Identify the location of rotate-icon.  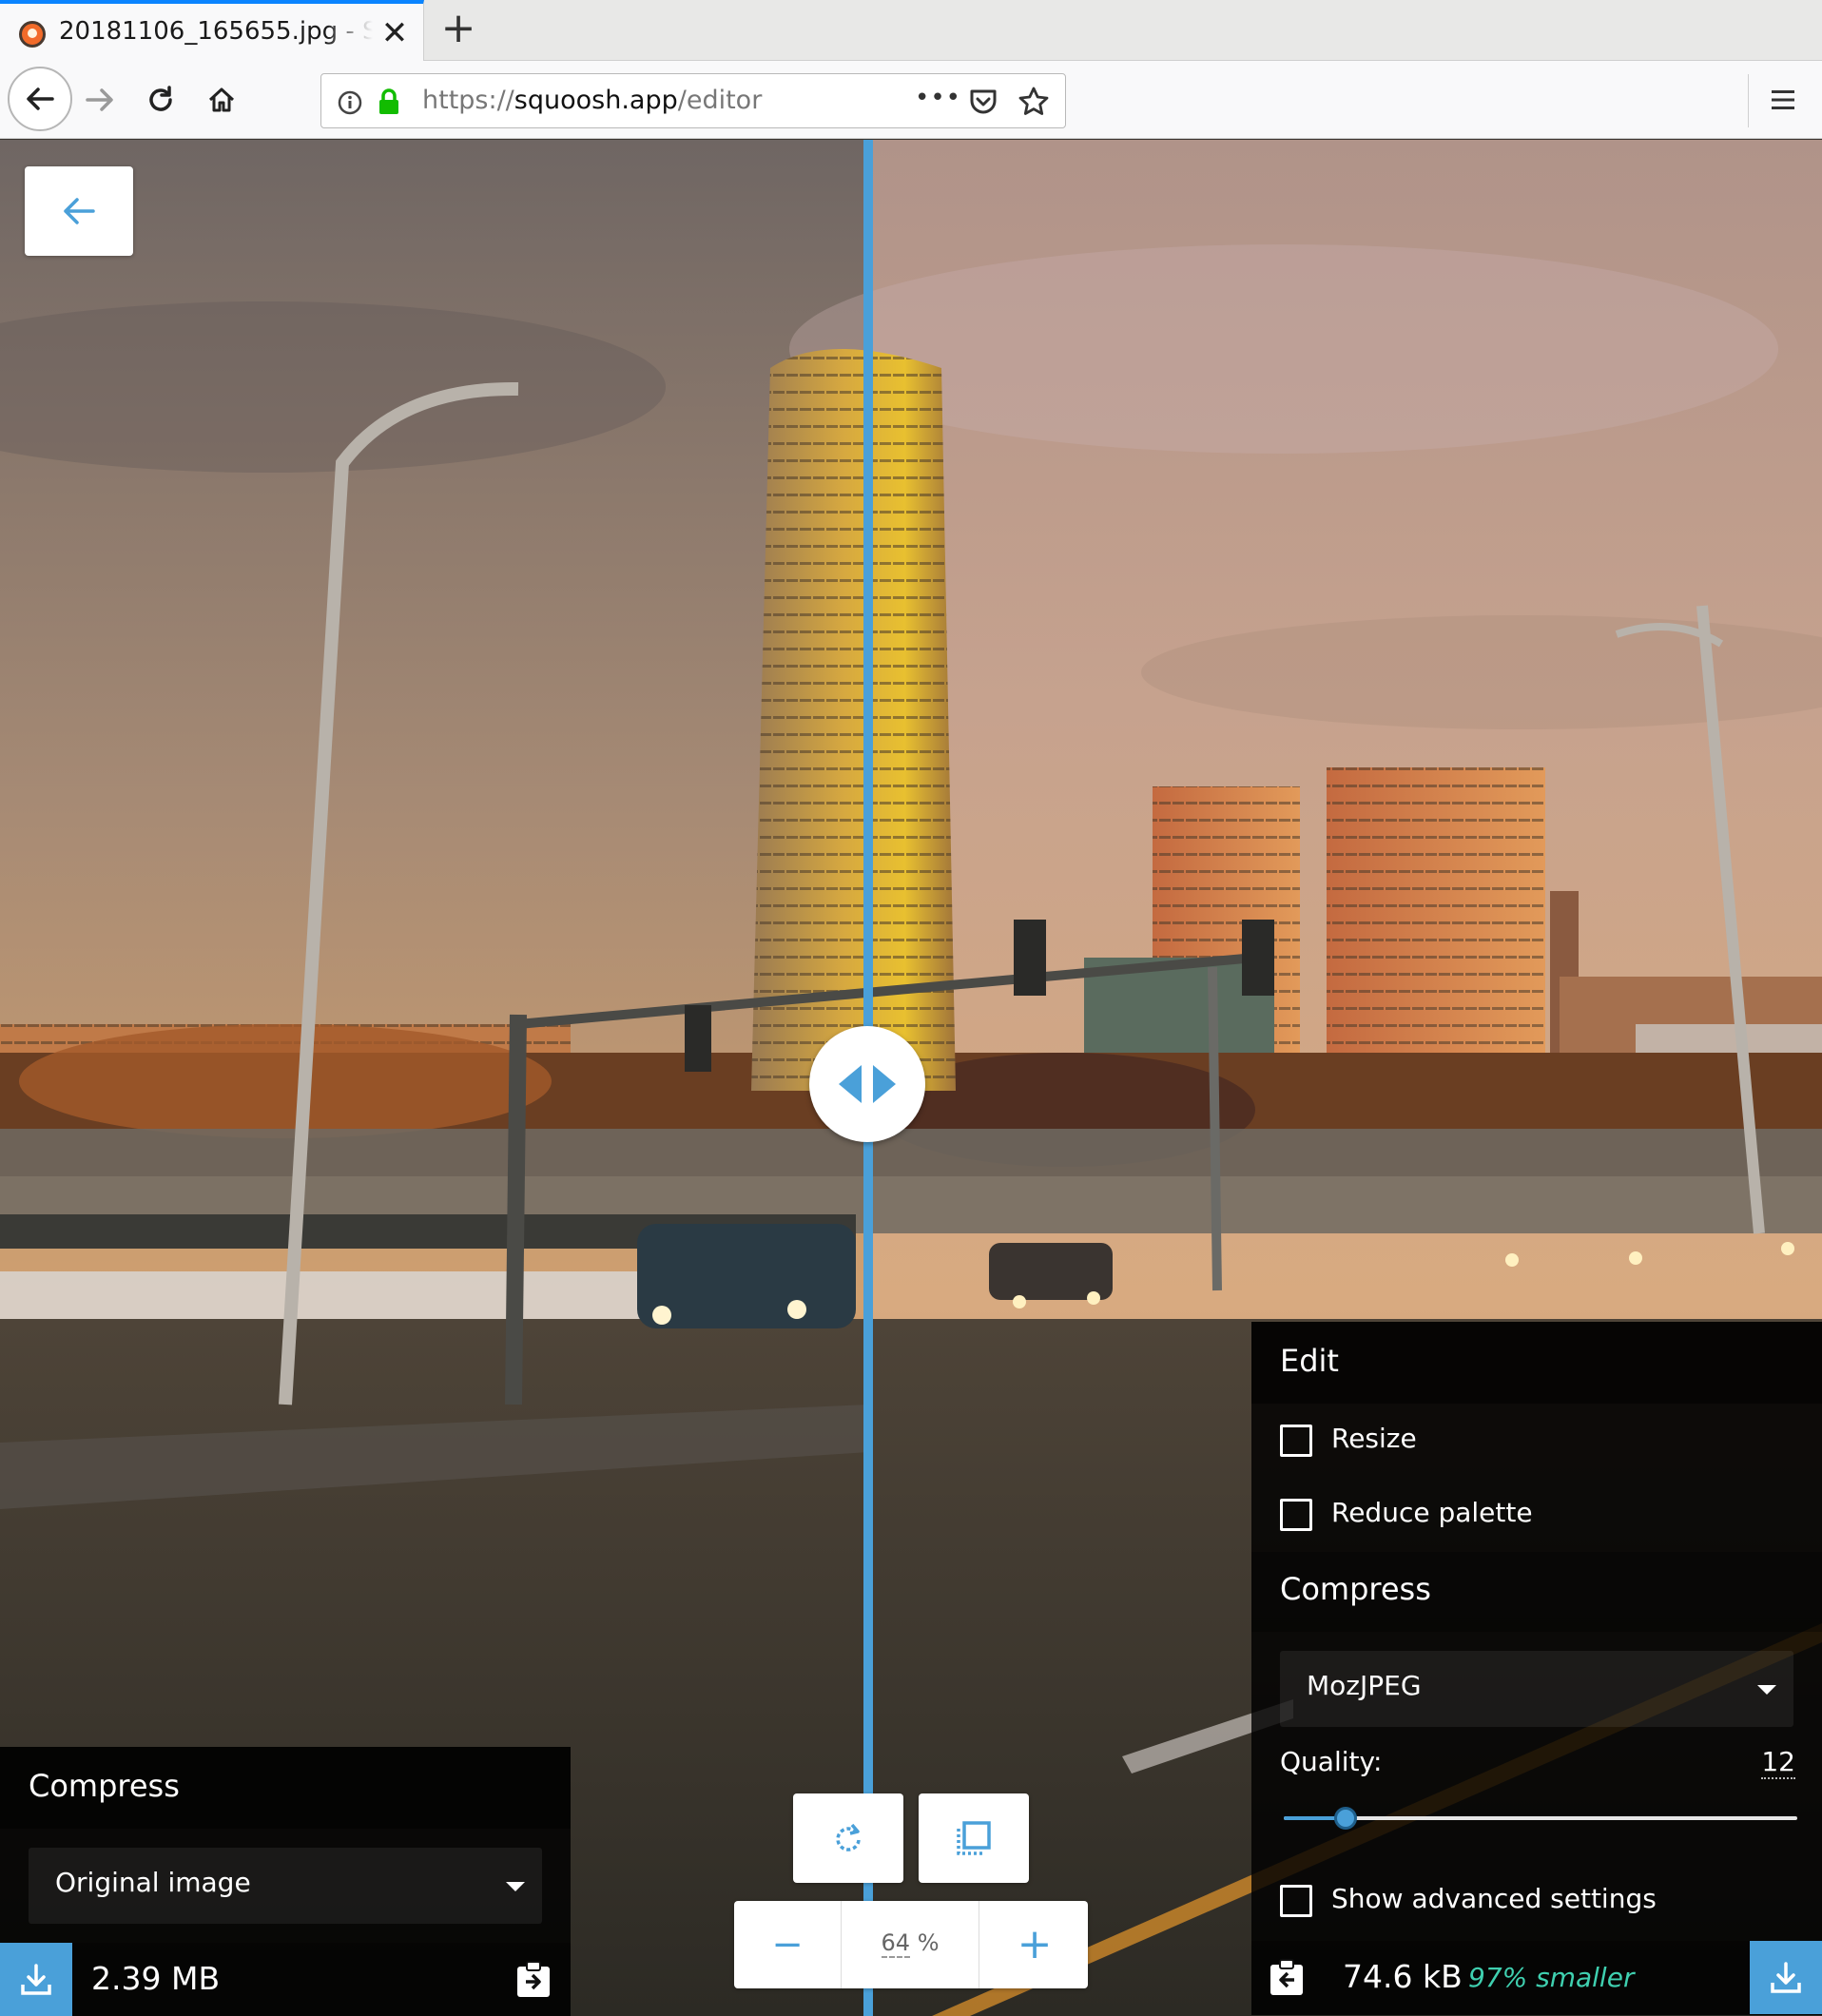
(848, 1837).